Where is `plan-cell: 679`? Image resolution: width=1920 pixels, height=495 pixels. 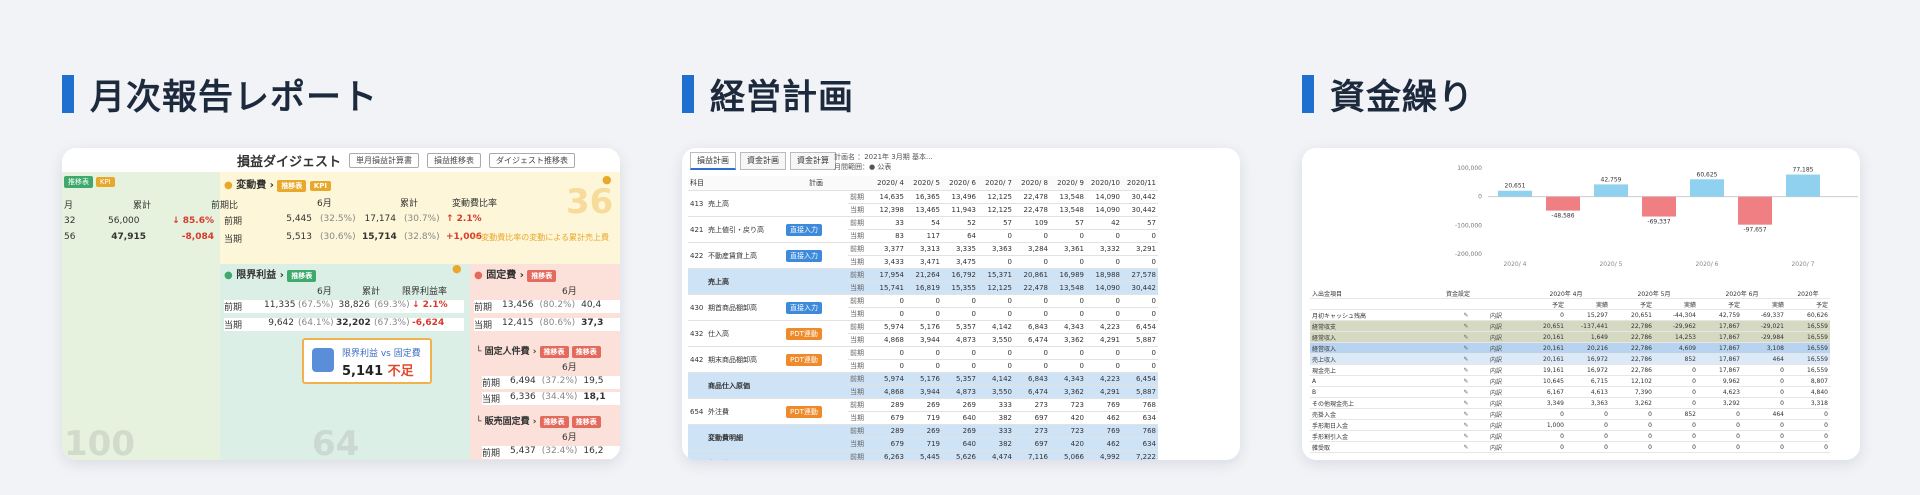
plan-cell: 679 is located at coordinates (888, 444).